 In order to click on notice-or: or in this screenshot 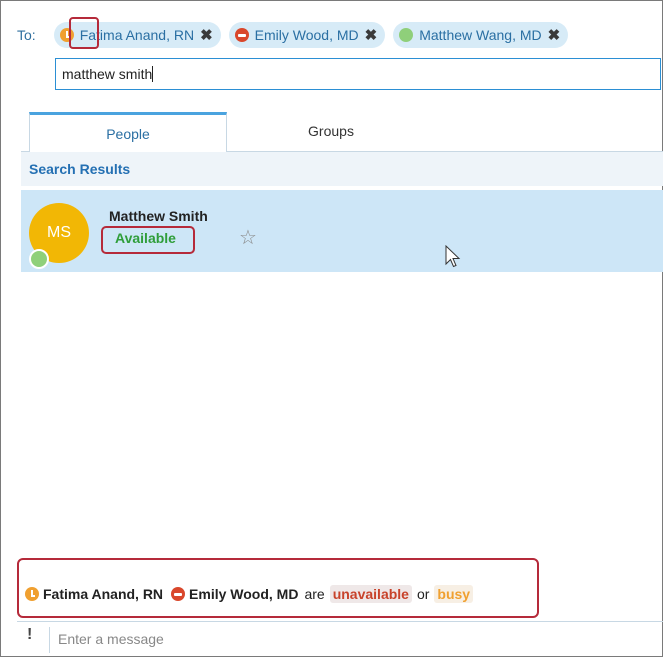, I will do `click(423, 594)`.